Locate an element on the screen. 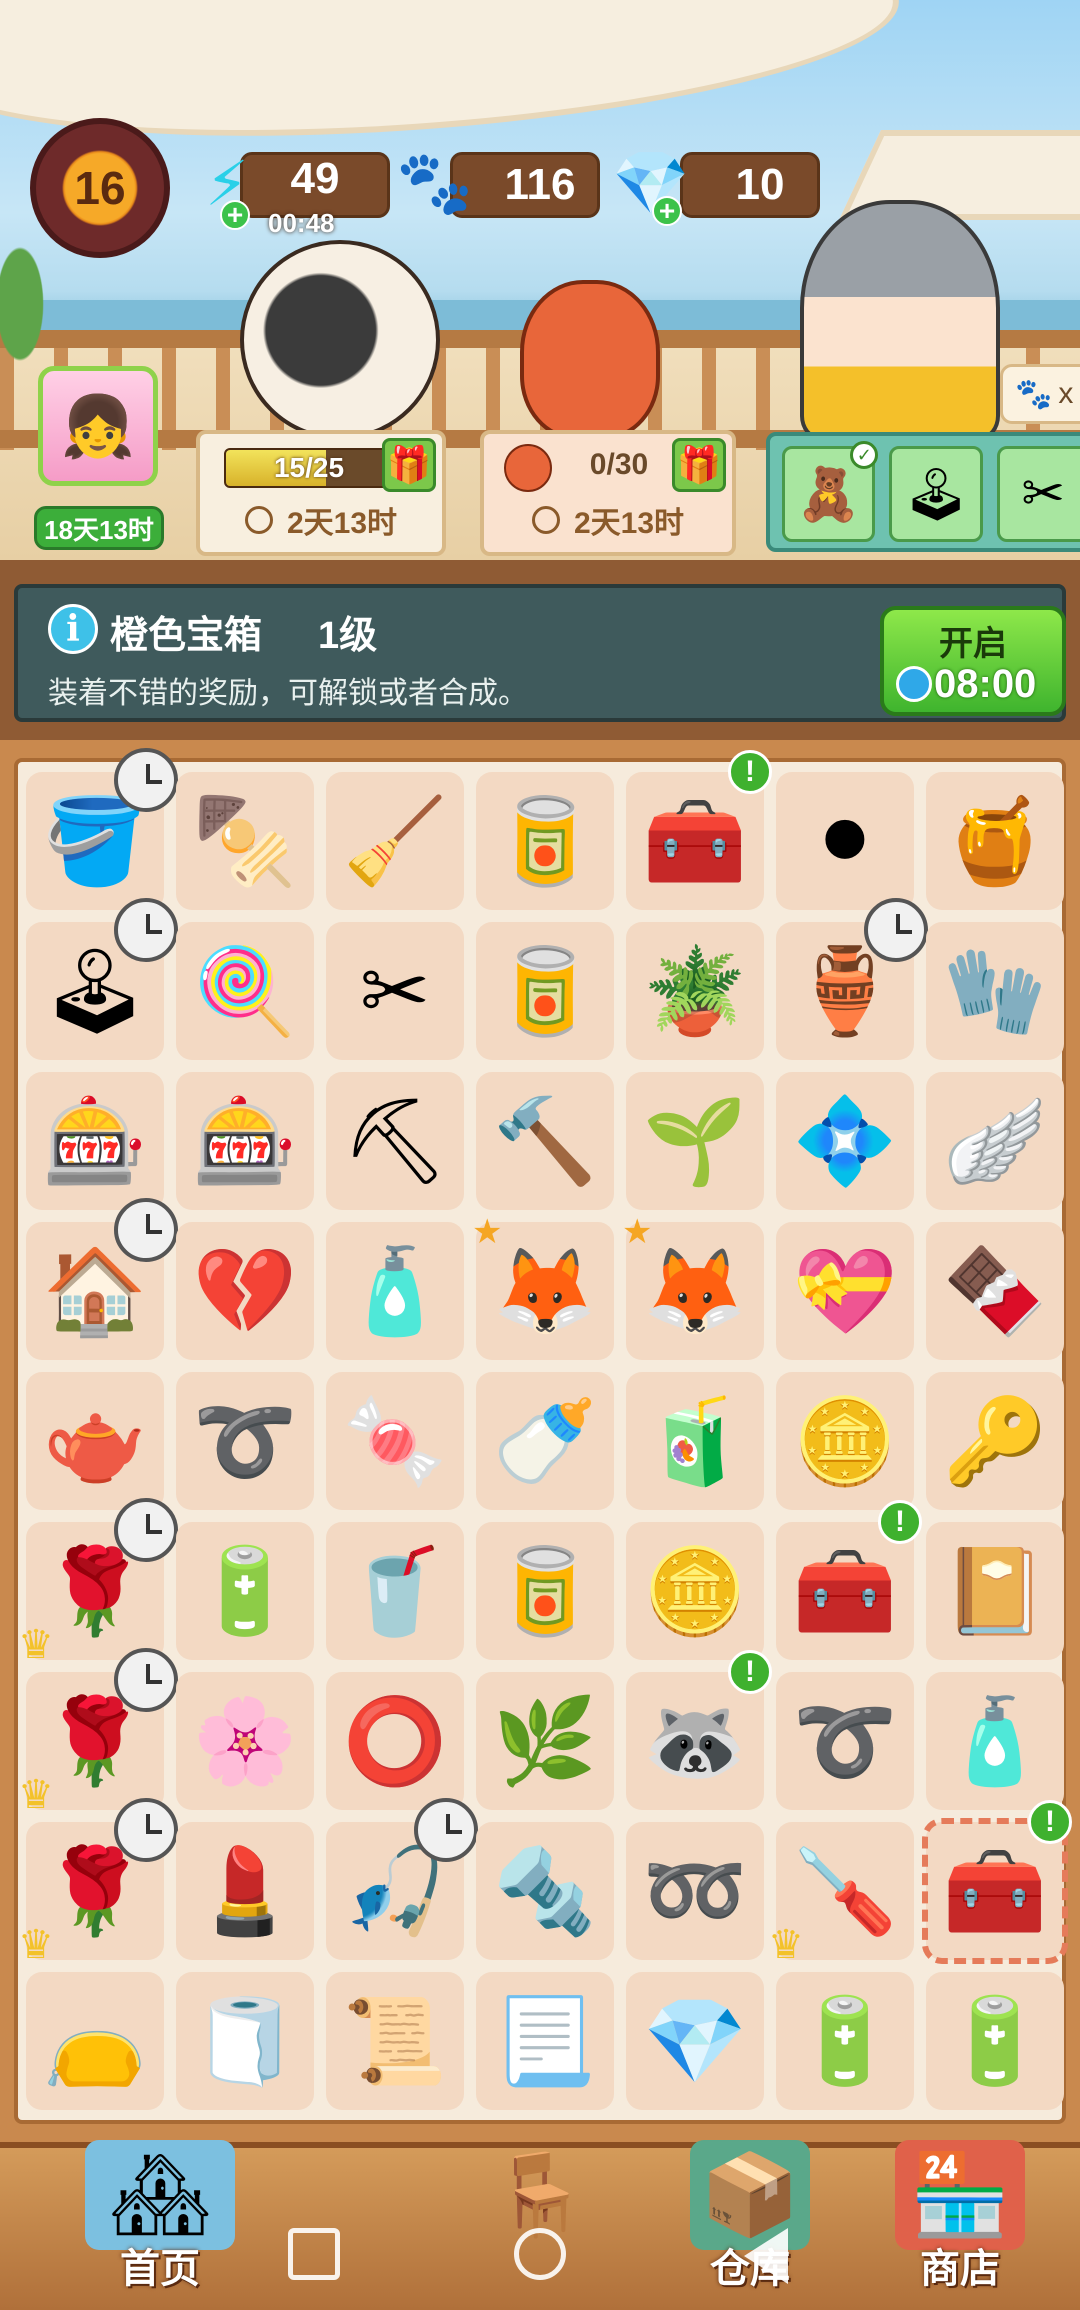  info-icon: i is located at coordinates (73, 629).